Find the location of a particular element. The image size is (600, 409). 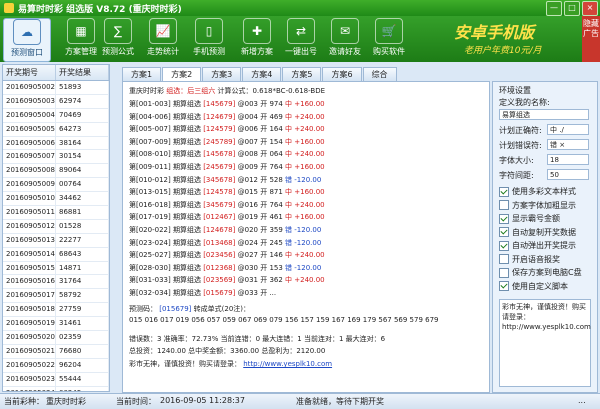

setting-checkbox: 开启语音报奖 is located at coordinates (529, 259).